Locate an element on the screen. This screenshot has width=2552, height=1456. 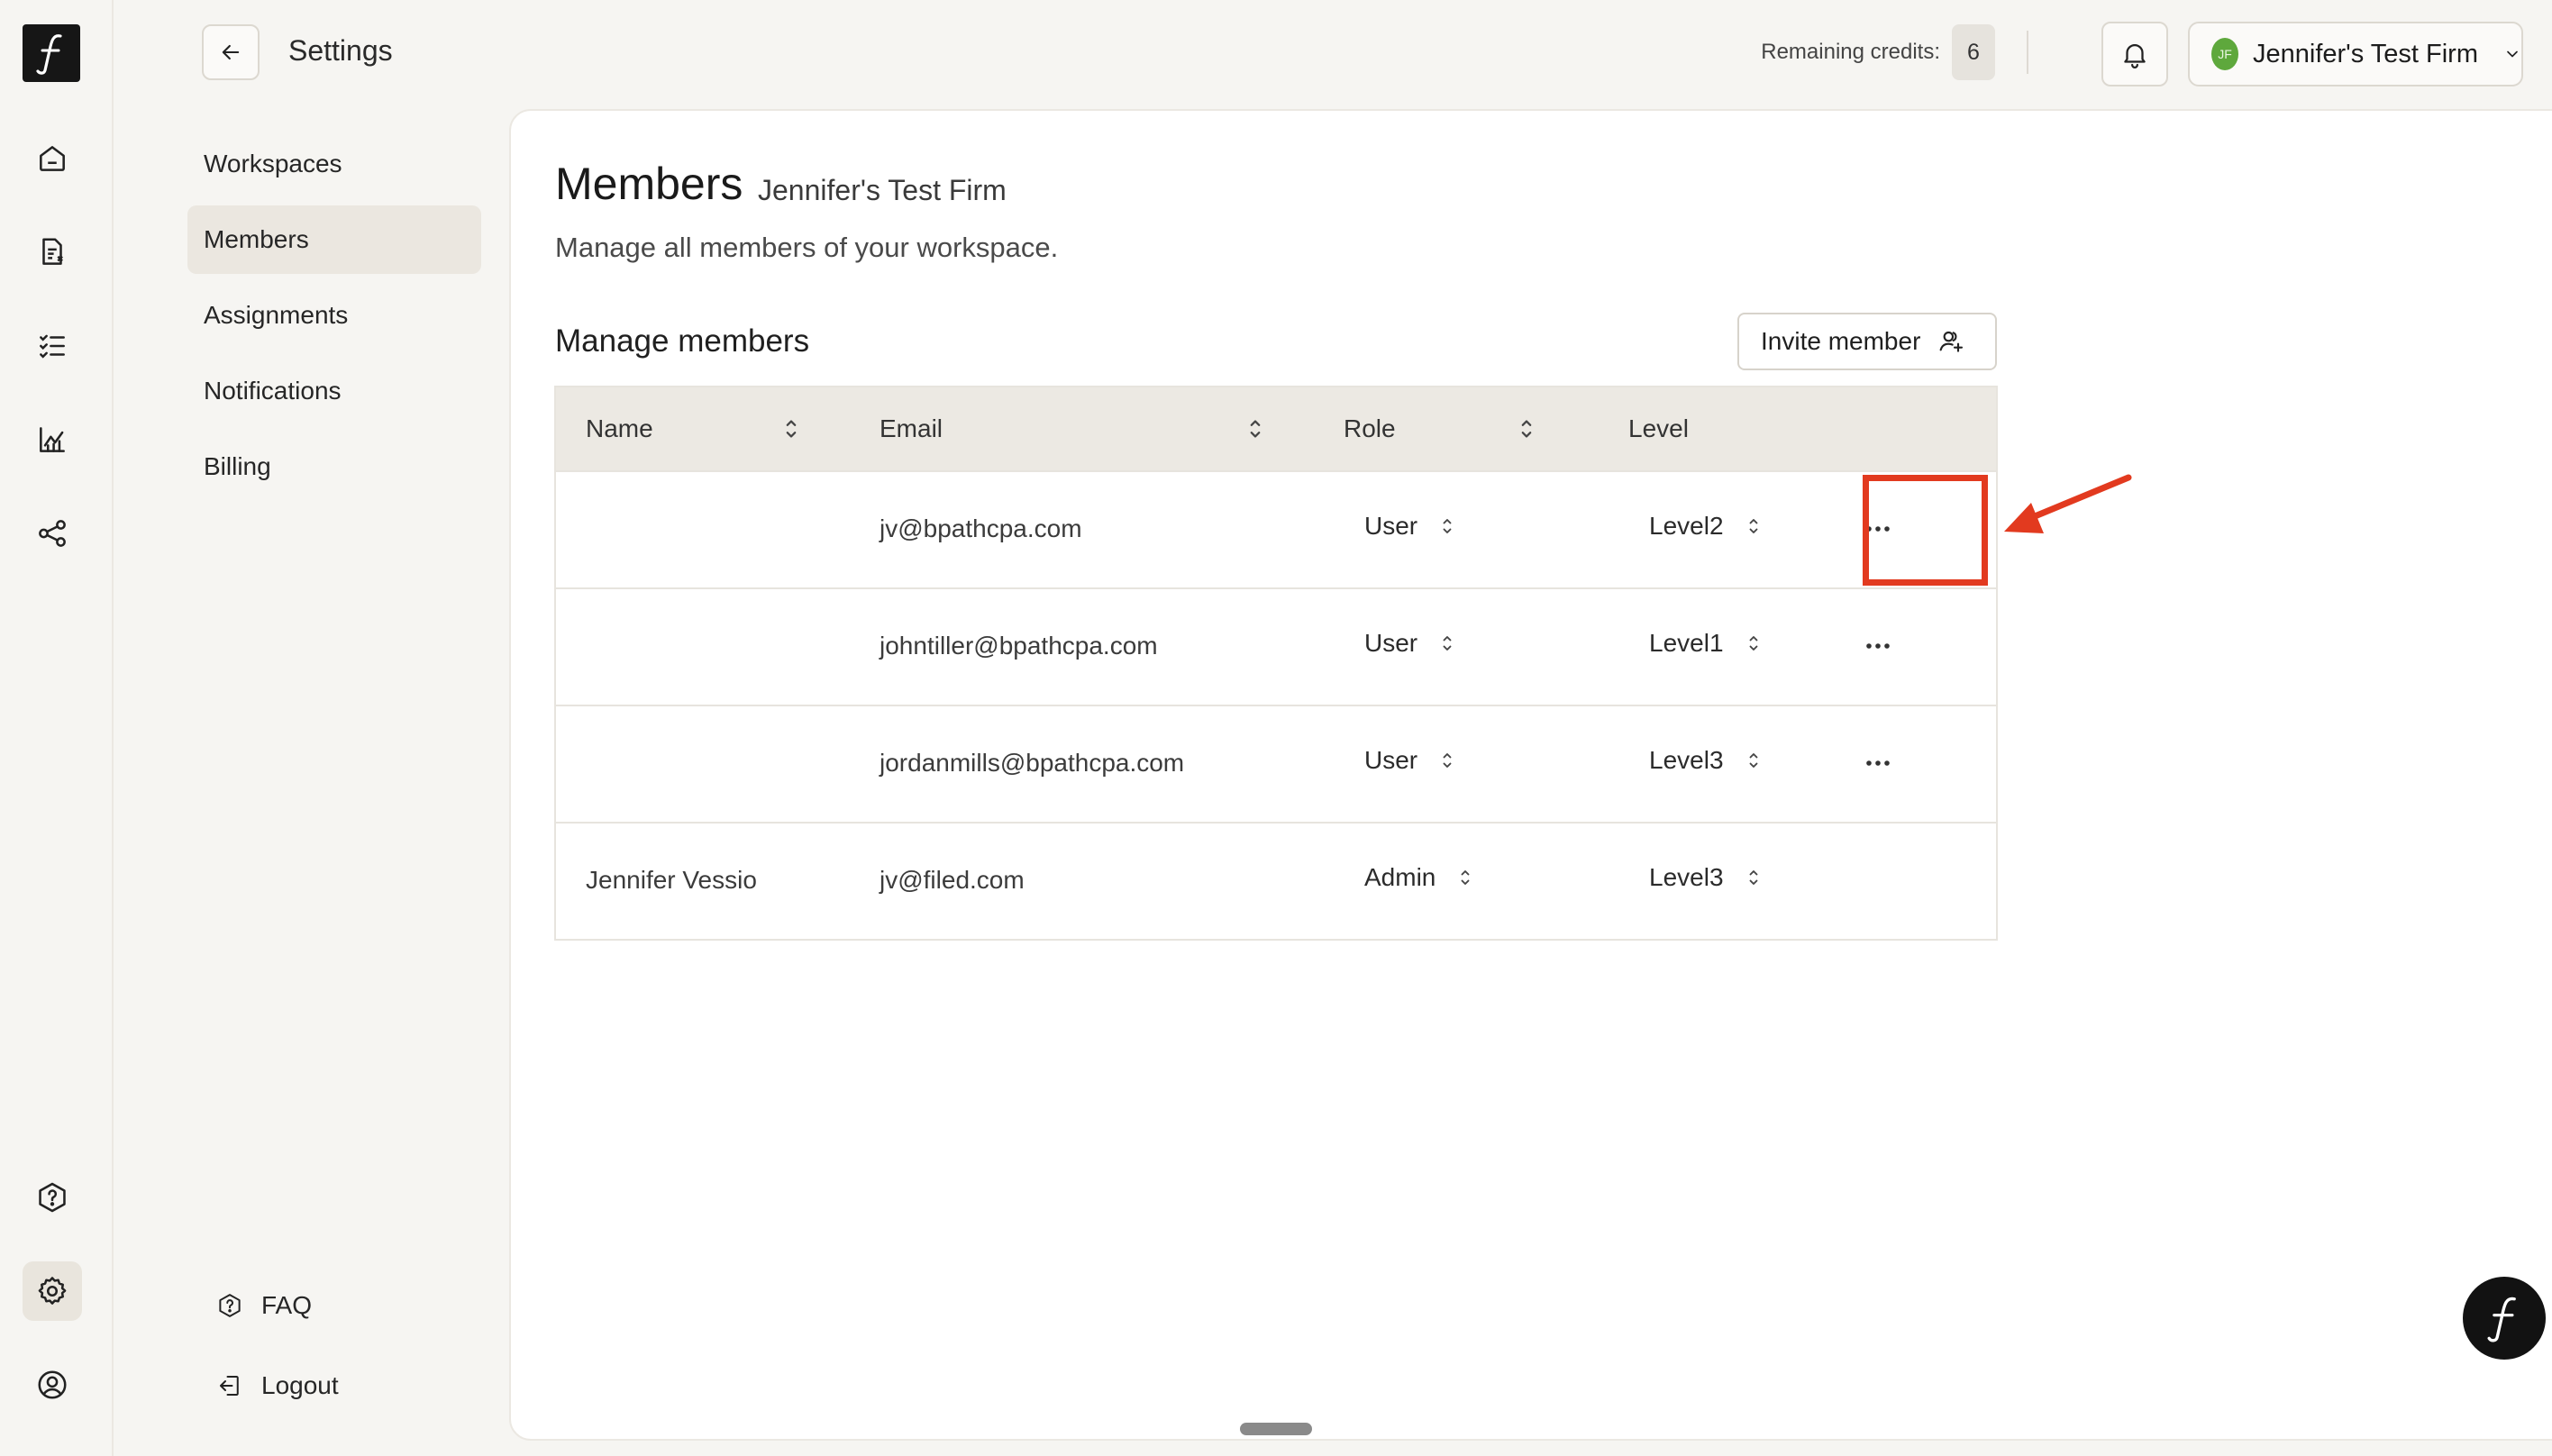
assistant-fab is located at coordinates (2504, 1318).